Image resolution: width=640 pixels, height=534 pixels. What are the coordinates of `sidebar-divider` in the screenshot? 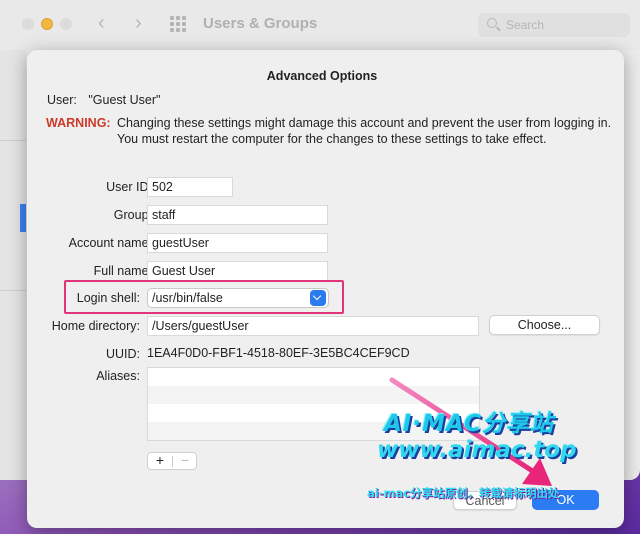 It's located at (13, 140).